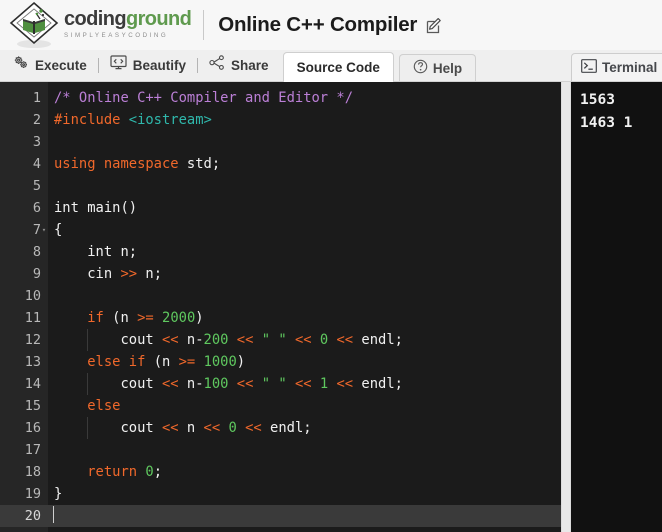  I want to click on code-token: cin, so click(87, 274).